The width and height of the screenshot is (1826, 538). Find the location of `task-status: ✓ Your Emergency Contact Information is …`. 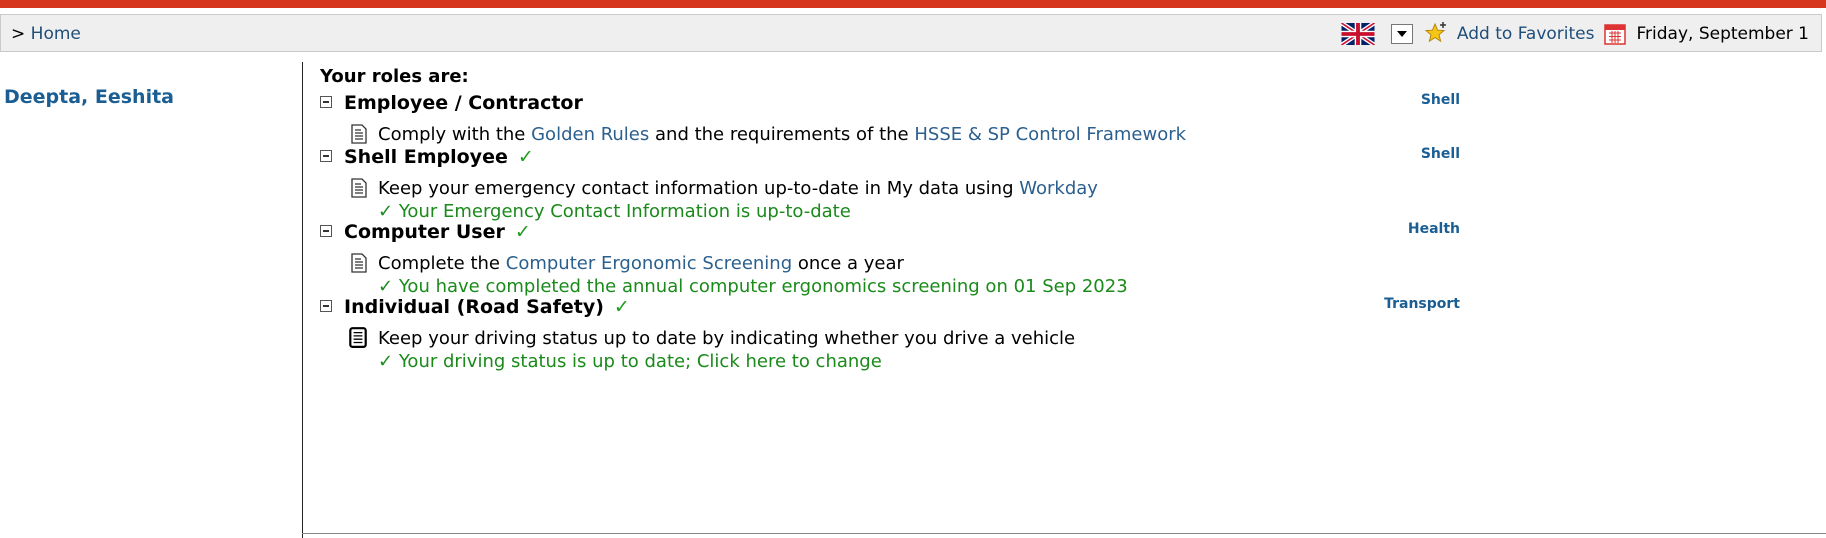

task-status: ✓ Your Emergency Contact Information is … is located at coordinates (614, 211).